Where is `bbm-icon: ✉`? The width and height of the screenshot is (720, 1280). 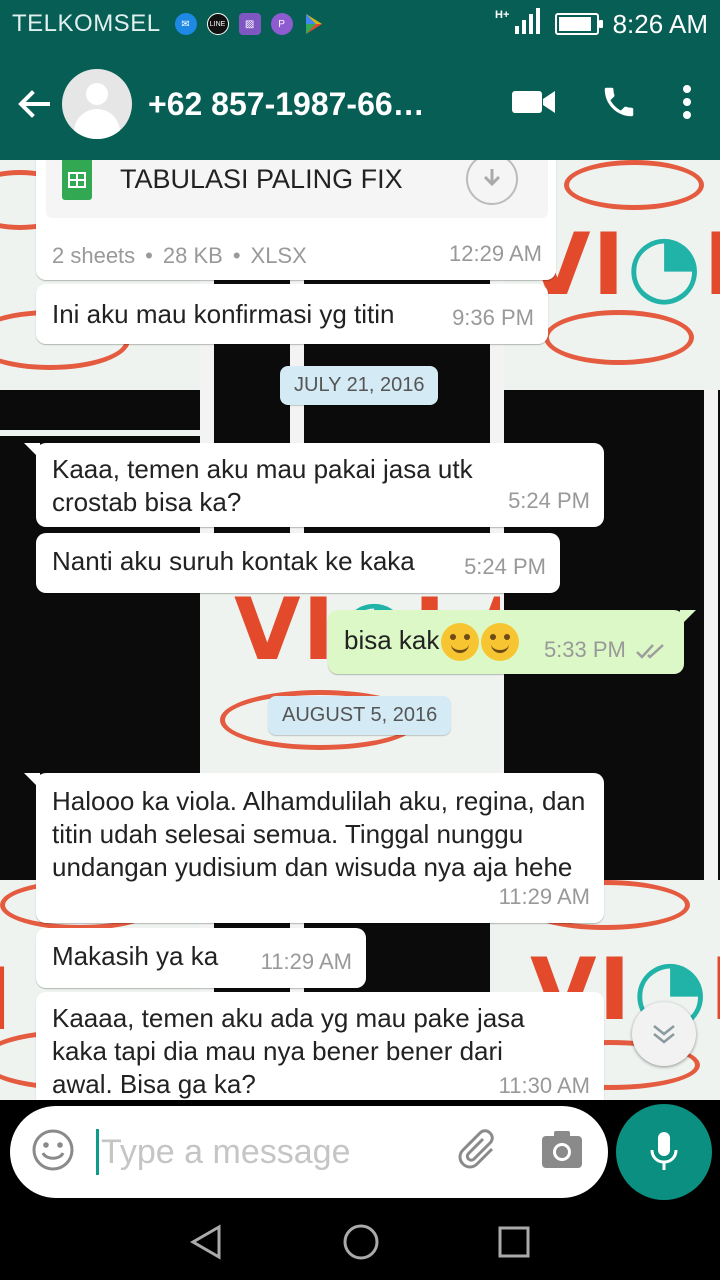
bbm-icon: ✉ is located at coordinates (185, 24).